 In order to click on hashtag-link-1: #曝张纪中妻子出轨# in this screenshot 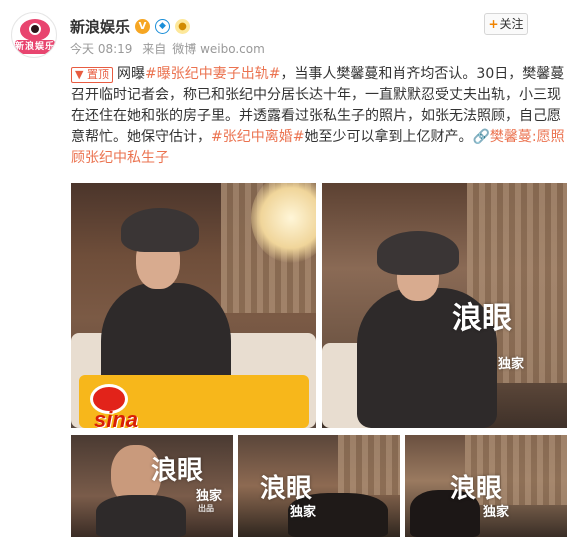, I will do `click(212, 74)`.